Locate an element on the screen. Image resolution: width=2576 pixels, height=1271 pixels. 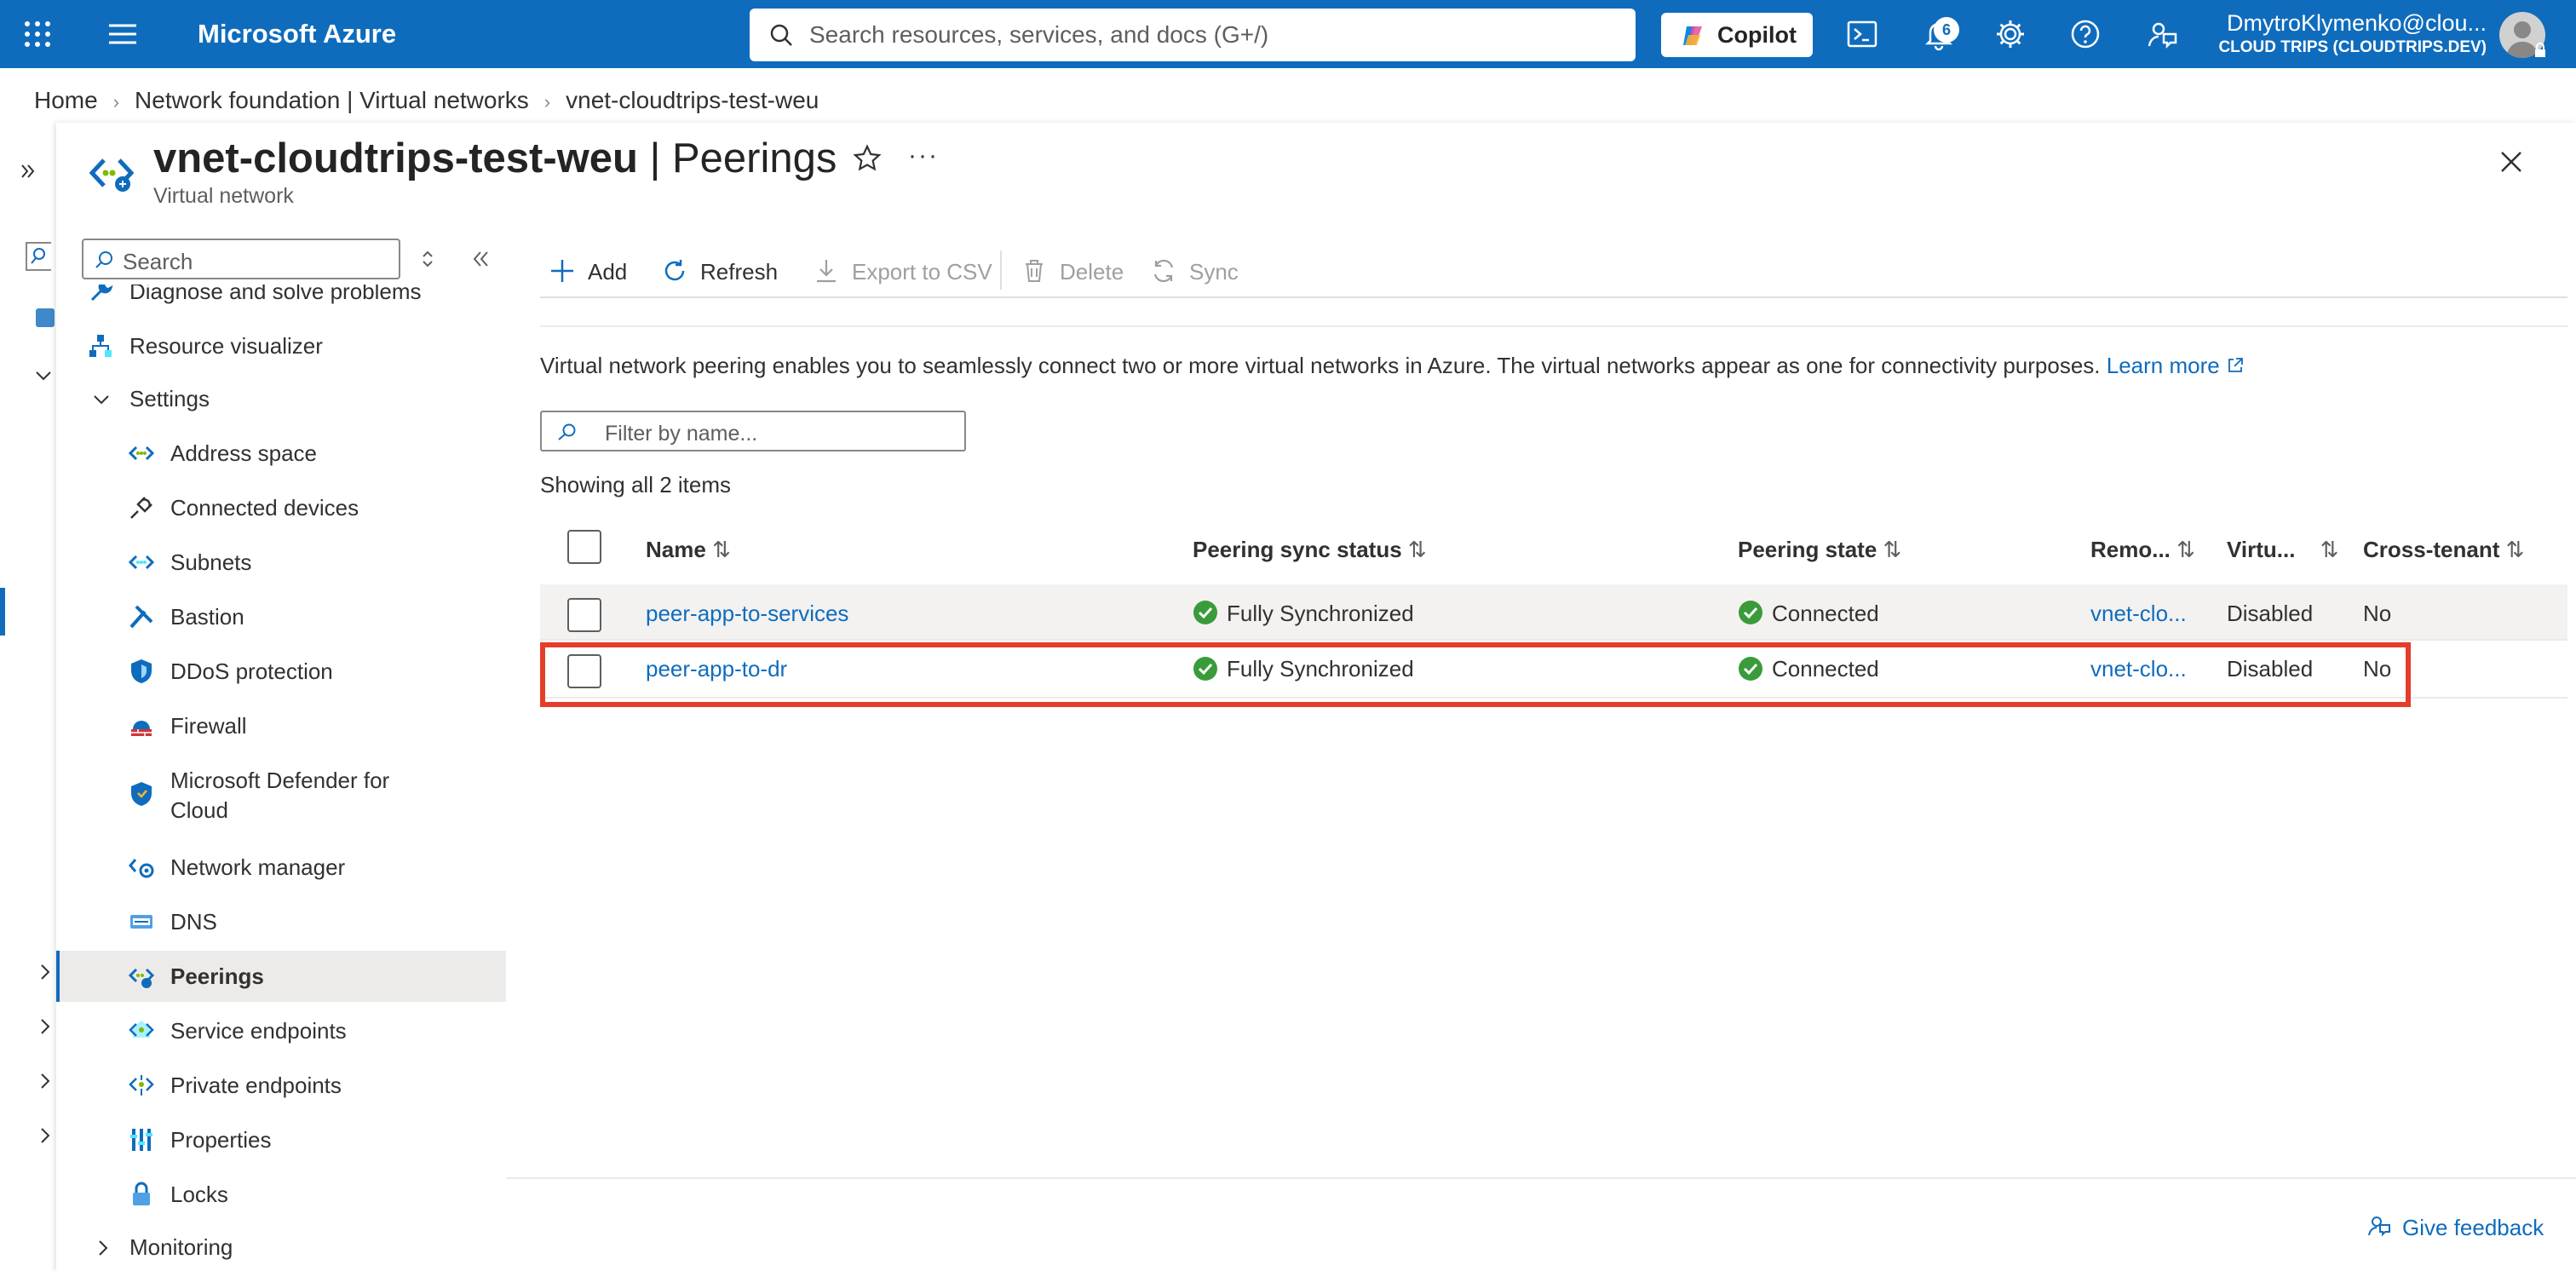
menu-item-address-space: Address space is located at coordinates (281, 453).